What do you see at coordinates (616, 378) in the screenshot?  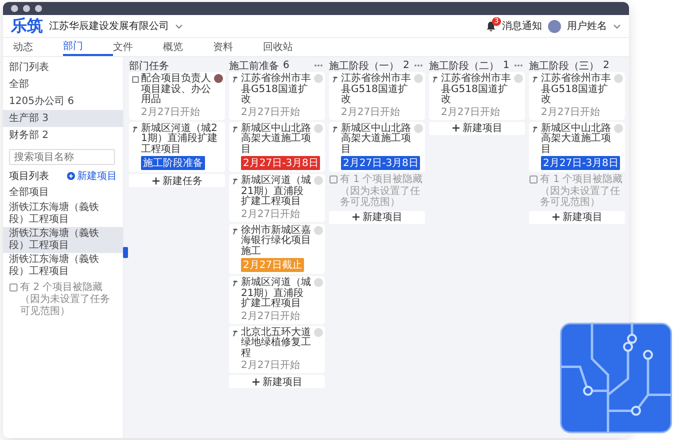 I see `circuit-app-icon` at bounding box center [616, 378].